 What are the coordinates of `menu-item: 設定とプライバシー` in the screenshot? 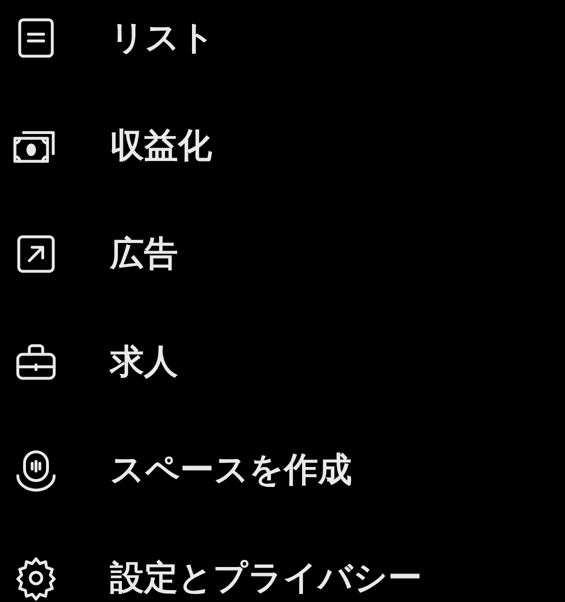 It's located at (282, 563).